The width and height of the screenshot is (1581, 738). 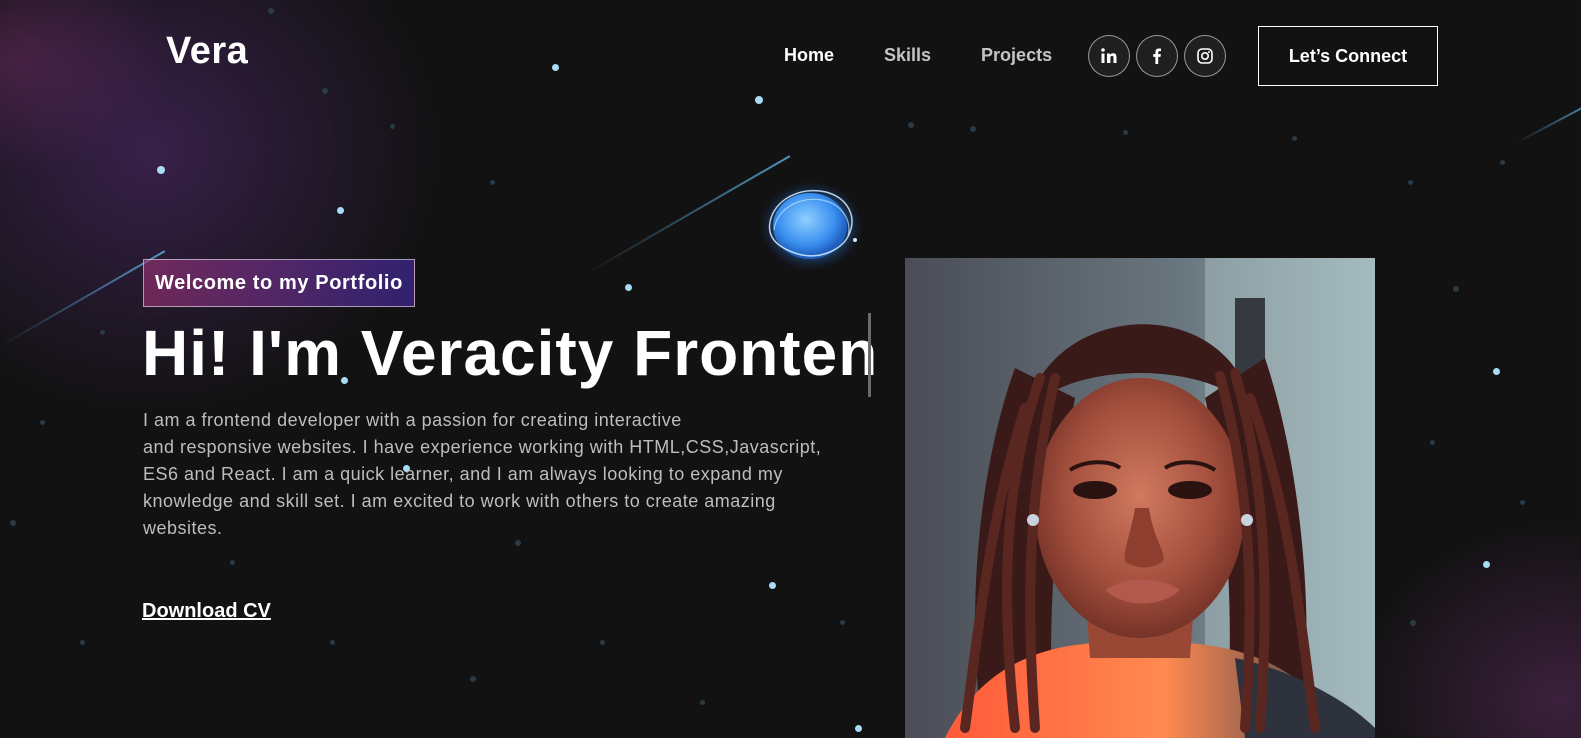 What do you see at coordinates (510, 353) in the screenshot?
I see `hero-title: Hi! I'm Veracity Fronten` at bounding box center [510, 353].